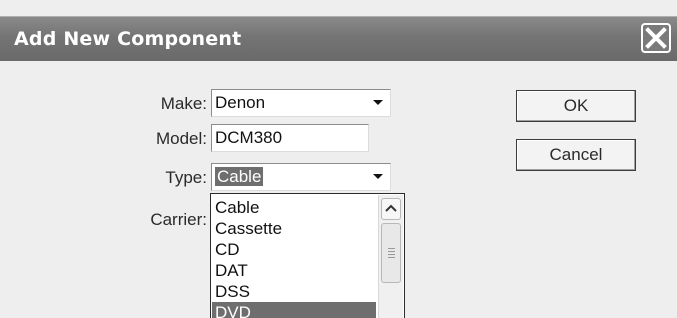 This screenshot has width=677, height=318. Describe the element at coordinates (391, 253) in the screenshot. I see `scroll-thumb` at that location.